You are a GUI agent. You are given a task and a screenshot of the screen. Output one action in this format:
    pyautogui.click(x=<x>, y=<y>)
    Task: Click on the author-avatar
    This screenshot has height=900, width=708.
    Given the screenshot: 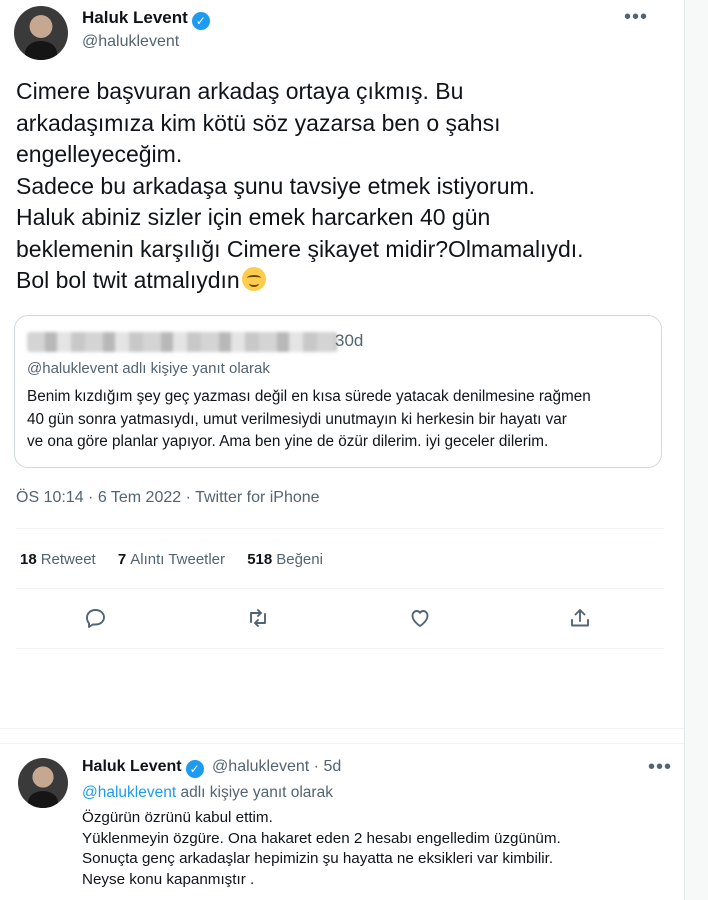 What is the action you would take?
    pyautogui.click(x=41, y=33)
    